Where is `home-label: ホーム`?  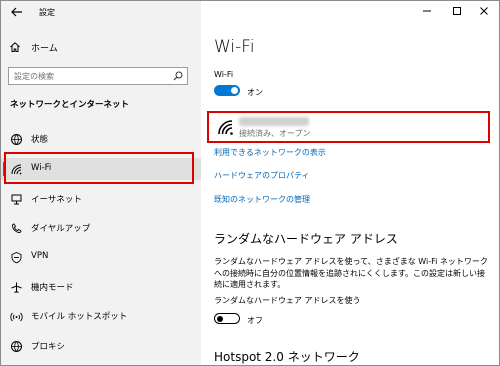
home-label: ホーム is located at coordinates (44, 48).